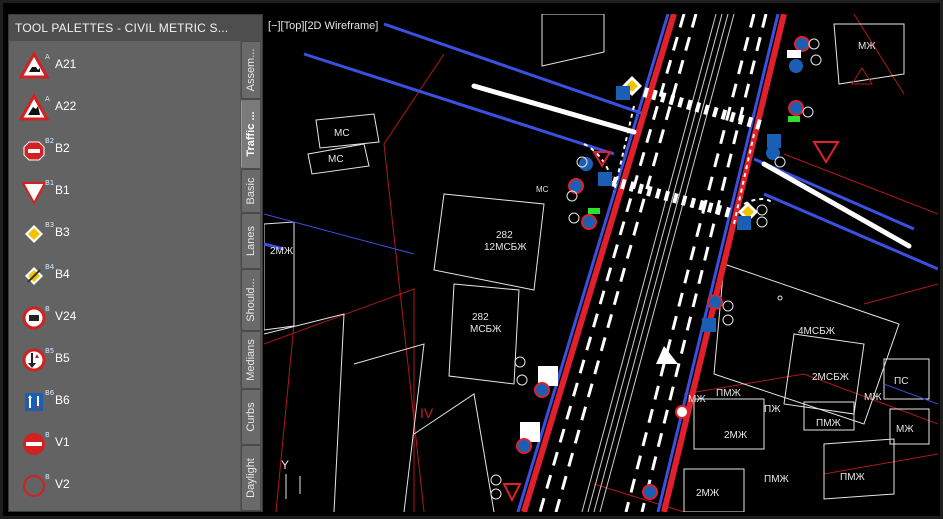 The image size is (943, 519). What do you see at coordinates (125, 191) in the screenshot?
I see `tool-item-b1: B1 B1` at bounding box center [125, 191].